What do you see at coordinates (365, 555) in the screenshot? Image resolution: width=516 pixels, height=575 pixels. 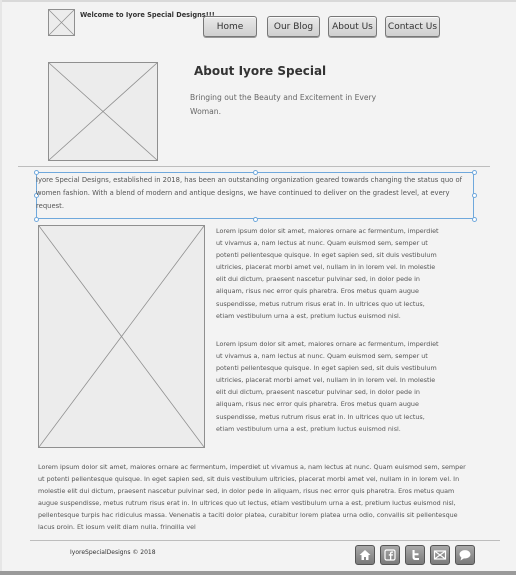 I see `home-icon` at bounding box center [365, 555].